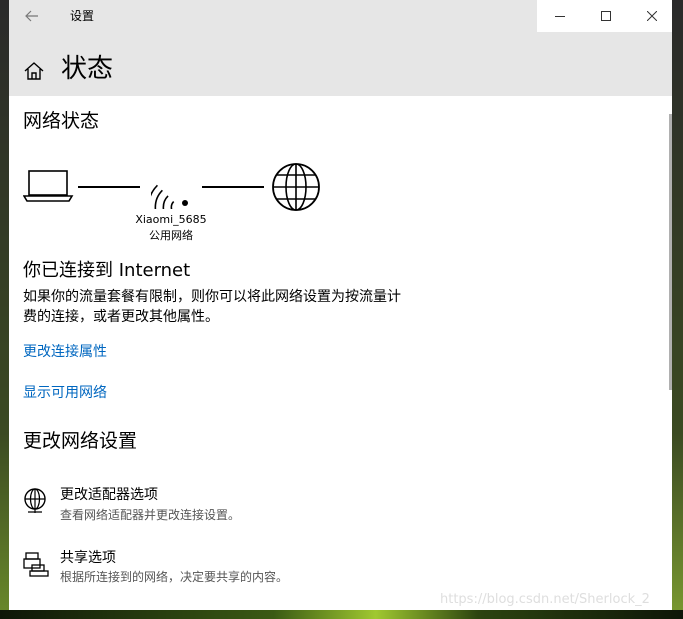 The height and width of the screenshot is (619, 683). What do you see at coordinates (36, 564) in the screenshot?
I see `sharing-printer-icon` at bounding box center [36, 564].